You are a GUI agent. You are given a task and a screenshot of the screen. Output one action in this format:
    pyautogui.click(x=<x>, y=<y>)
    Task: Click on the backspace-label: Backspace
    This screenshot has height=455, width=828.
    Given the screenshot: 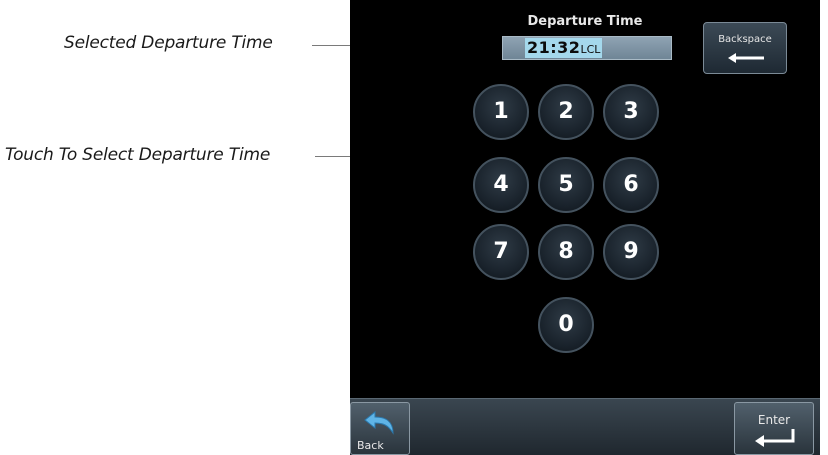 What is the action you would take?
    pyautogui.click(x=745, y=39)
    